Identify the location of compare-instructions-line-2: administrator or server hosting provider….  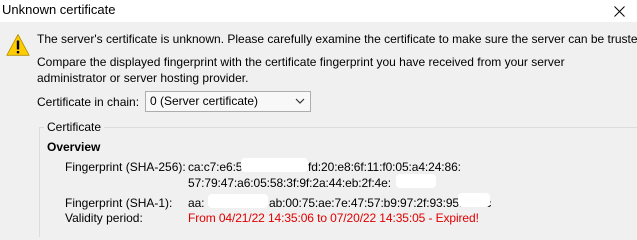
(143, 78).